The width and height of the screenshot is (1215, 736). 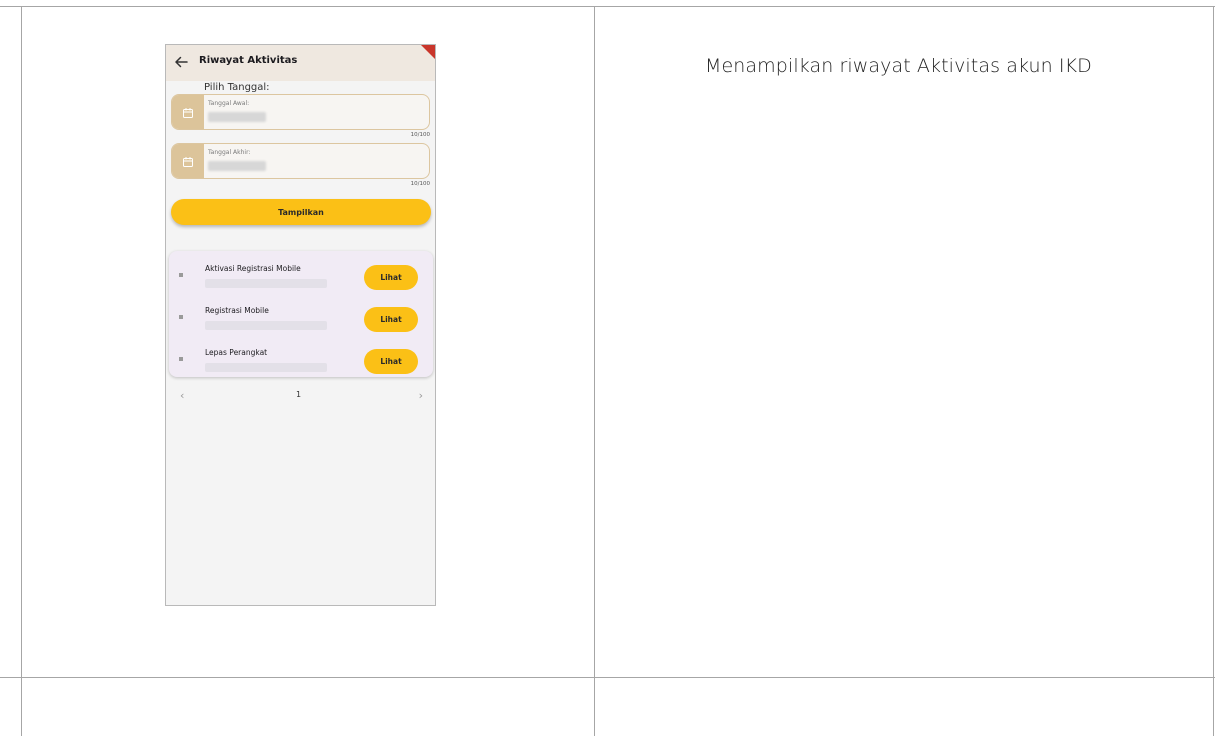 I want to click on list-item: Registrasi Mobile Lihat, so click(x=301, y=316).